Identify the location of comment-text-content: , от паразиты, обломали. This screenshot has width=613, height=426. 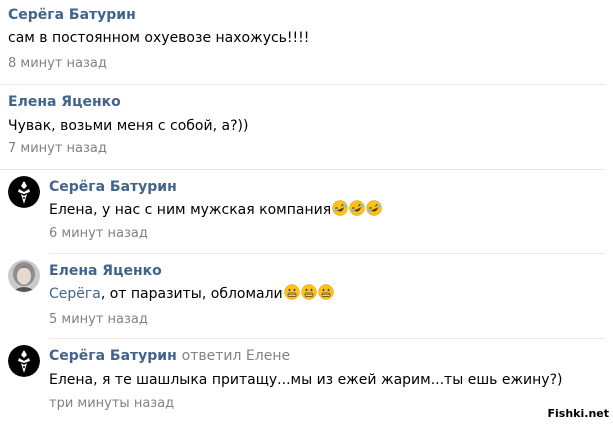
(191, 294).